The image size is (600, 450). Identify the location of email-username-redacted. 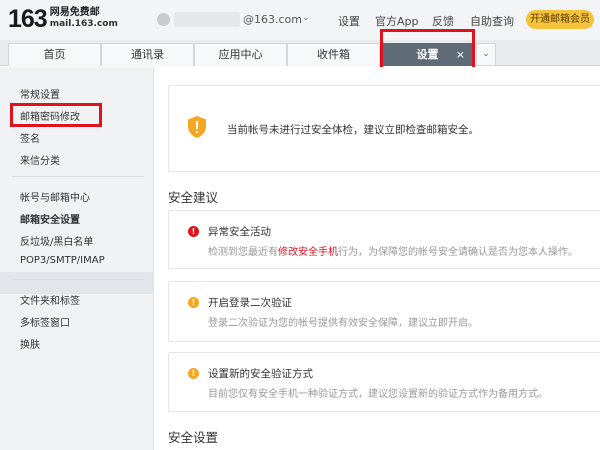
(207, 19).